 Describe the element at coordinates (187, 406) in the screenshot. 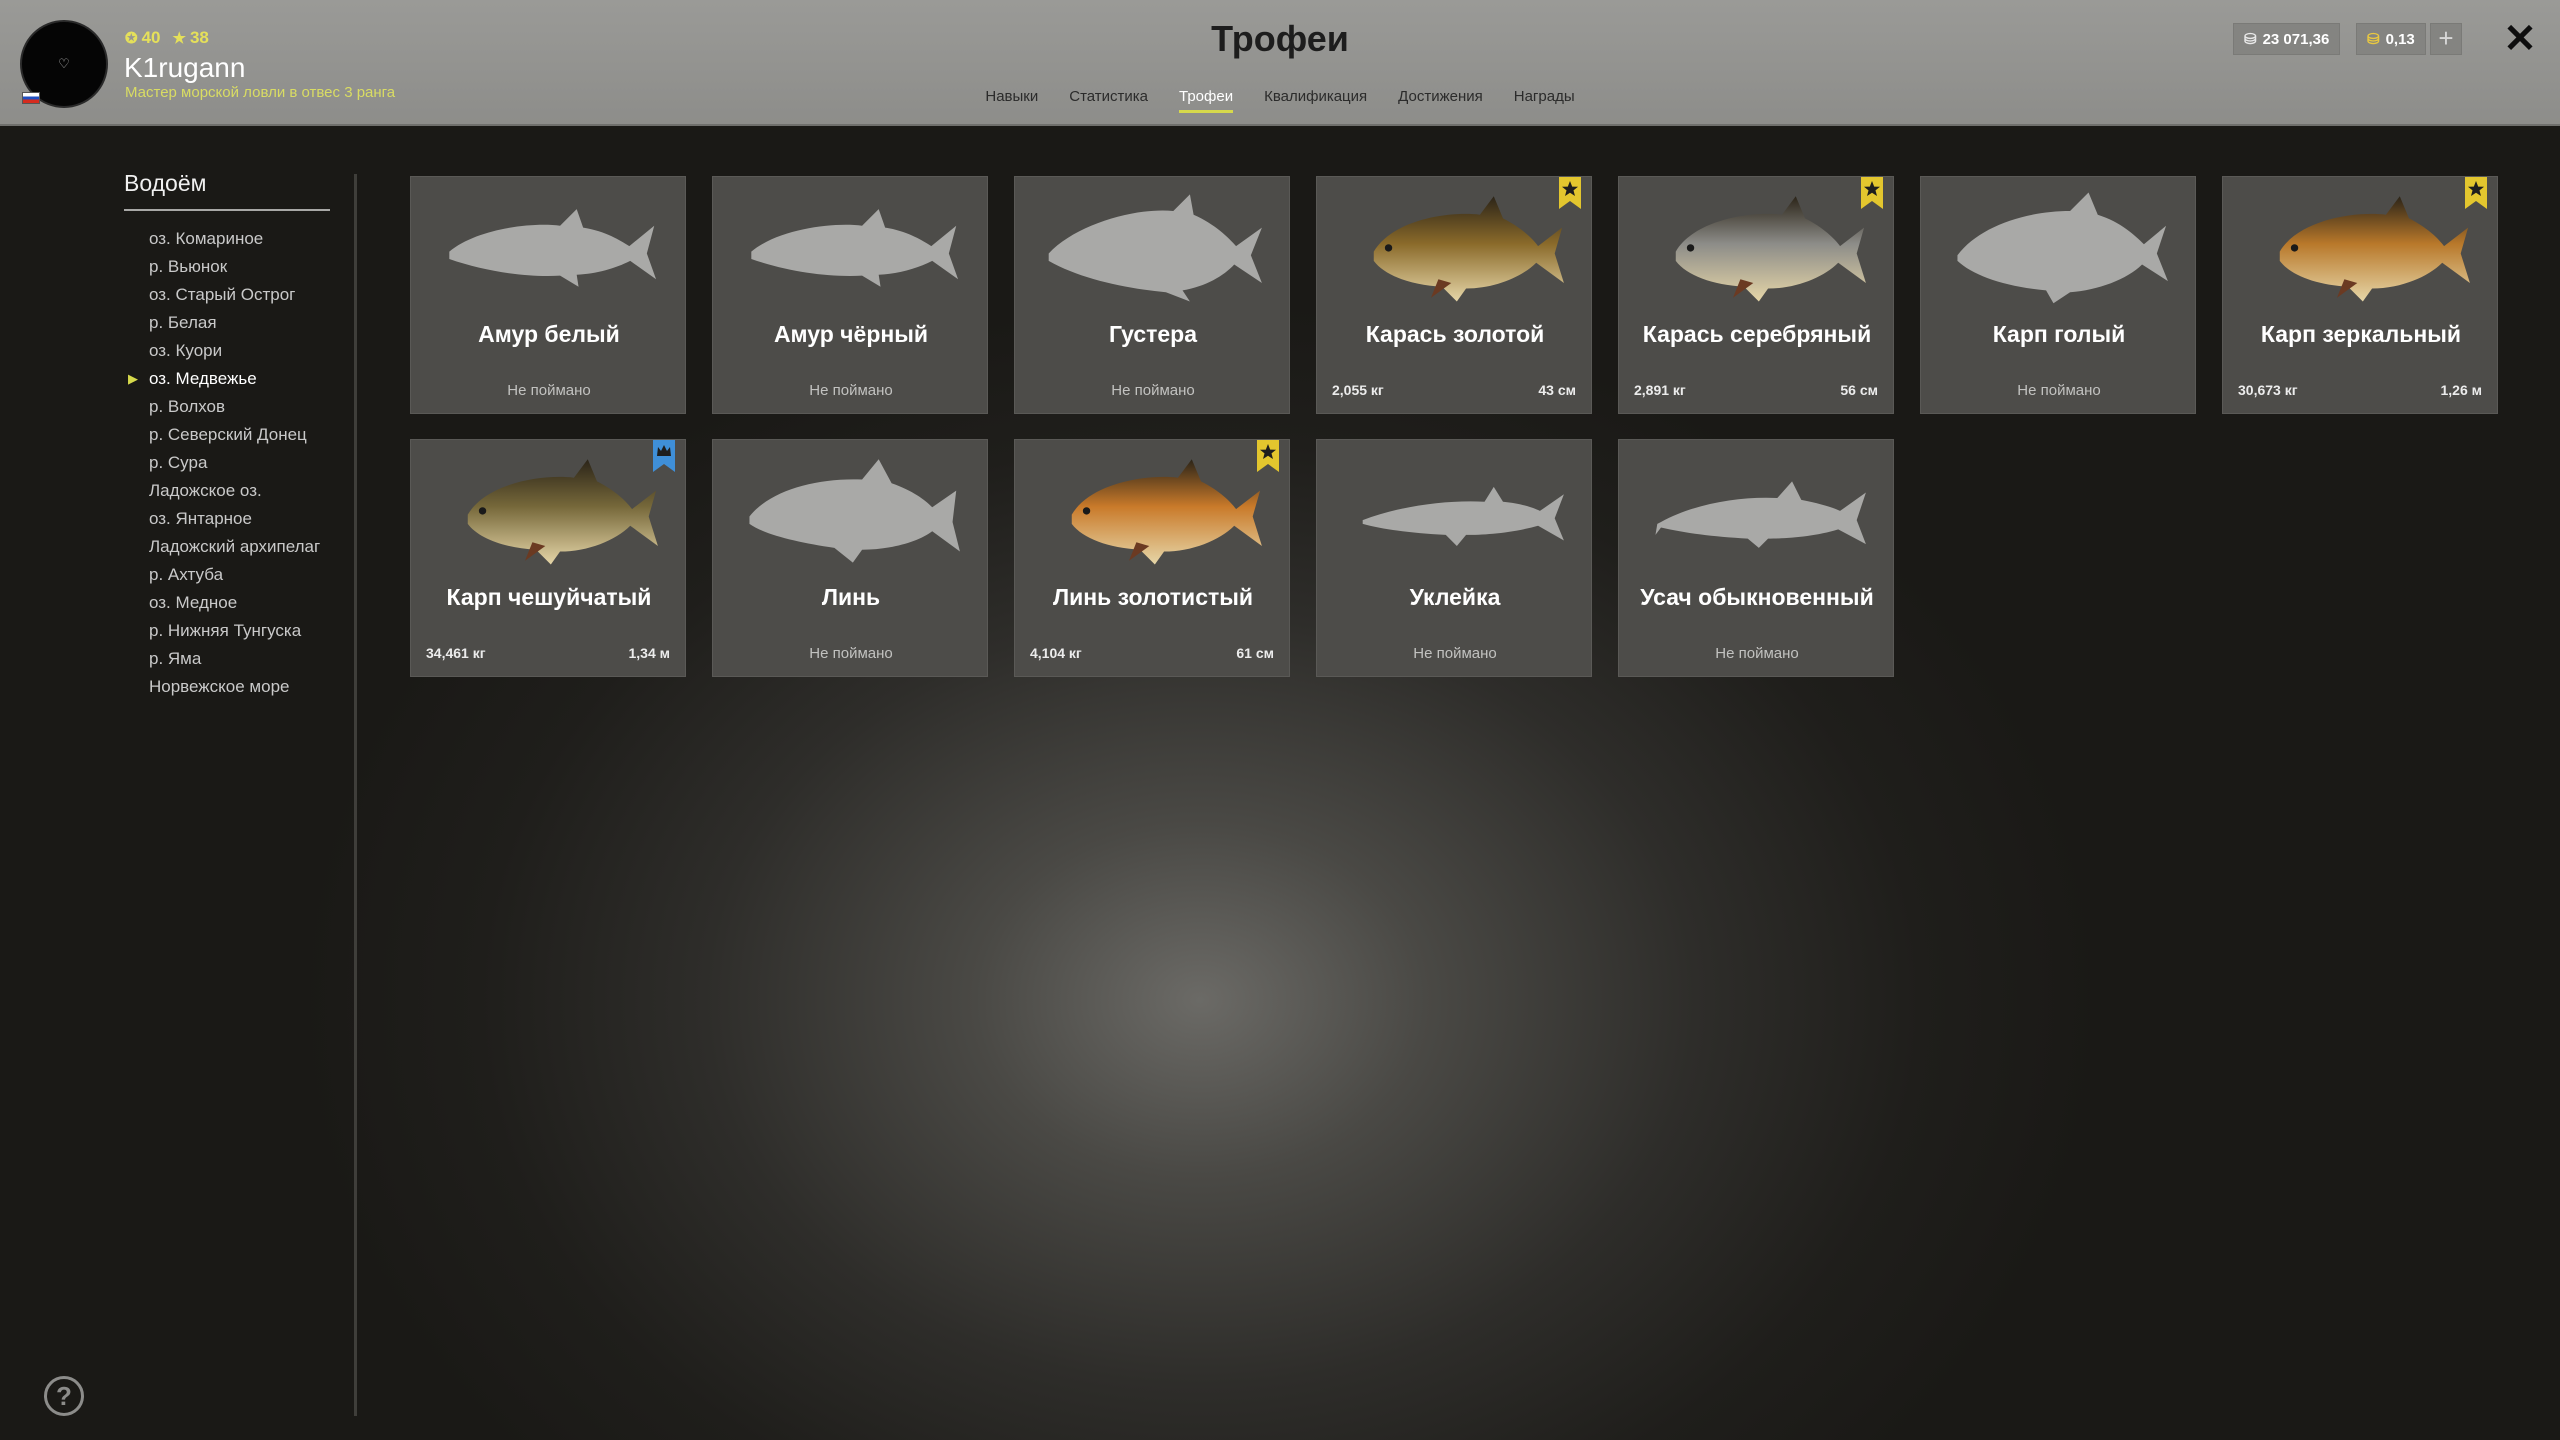

I see `sidebar-item-label: р. Волхов` at that location.